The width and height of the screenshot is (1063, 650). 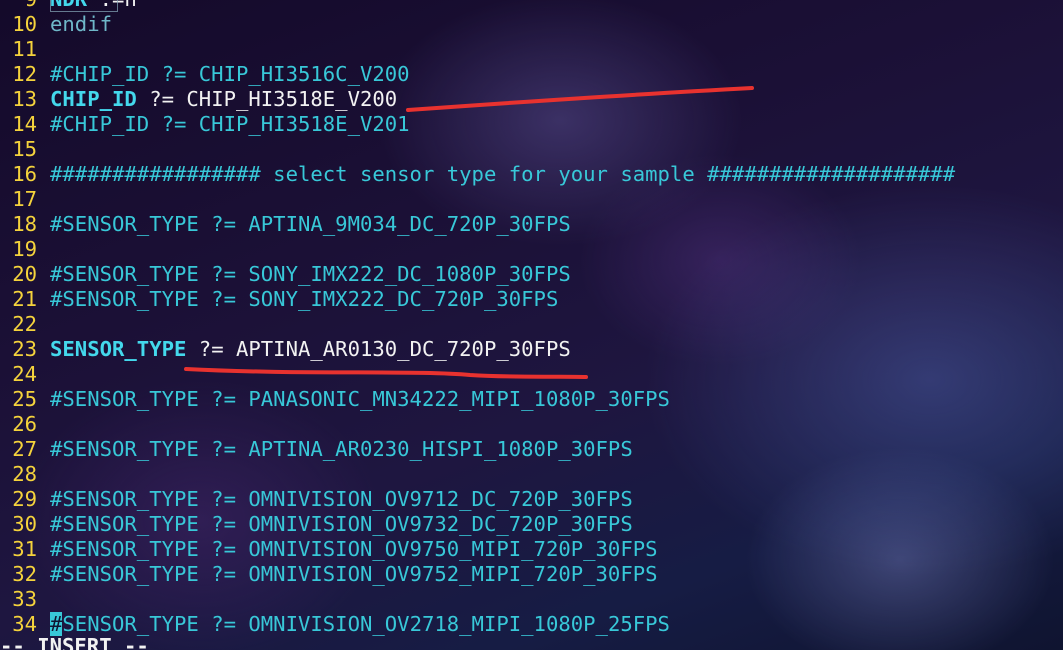 What do you see at coordinates (24, 599) in the screenshot?
I see `line-number: 33` at bounding box center [24, 599].